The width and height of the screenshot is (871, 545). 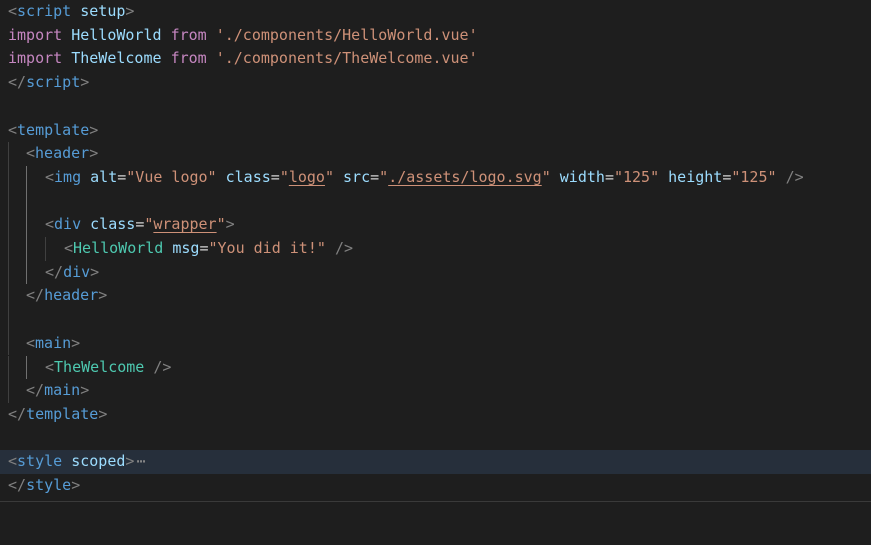 I want to click on code-line: <TheWelcome />, so click(x=435, y=367).